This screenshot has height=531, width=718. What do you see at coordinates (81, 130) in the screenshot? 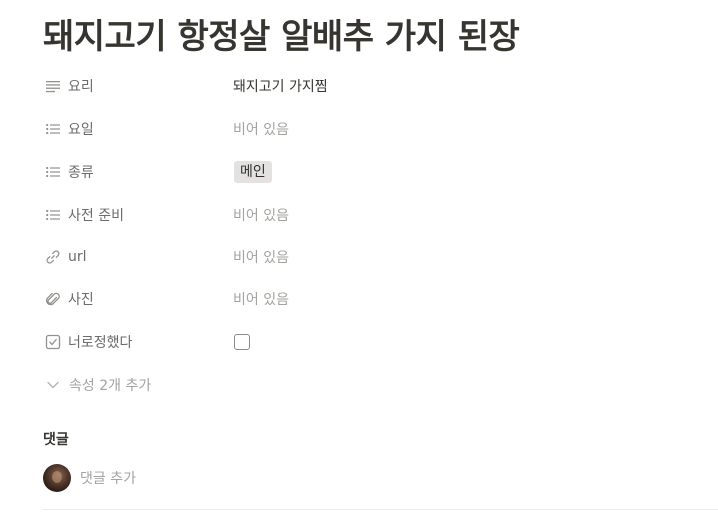
I see `property-label: 요일` at bounding box center [81, 130].